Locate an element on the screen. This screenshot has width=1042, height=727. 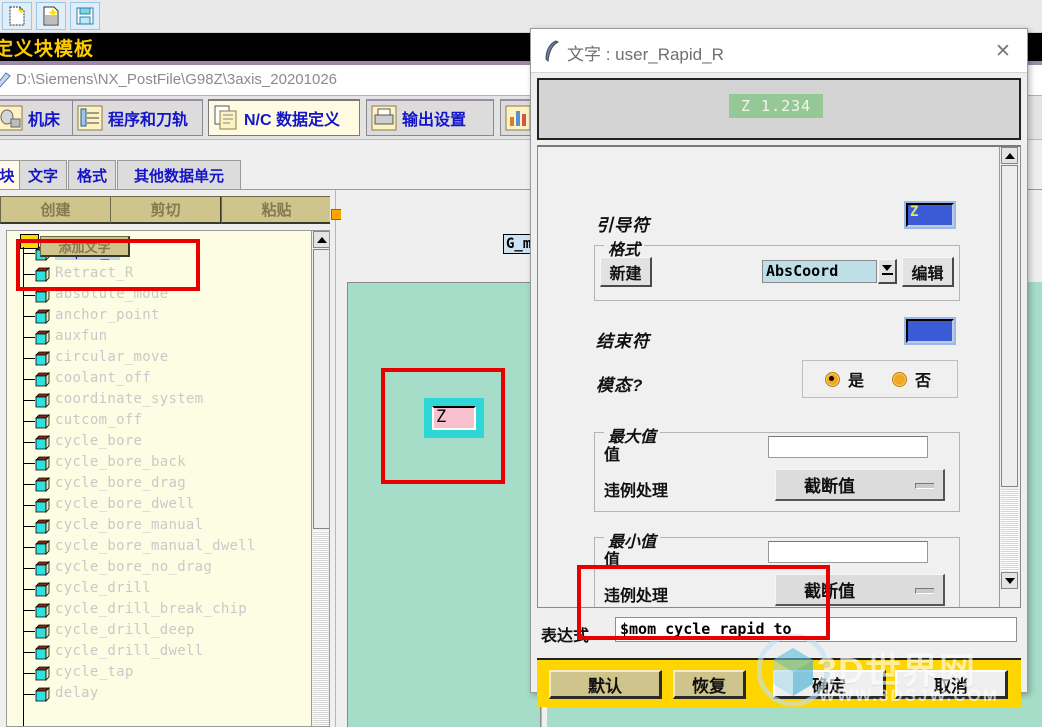
tree-item-label: cycle_drill_break_chip is located at coordinates (151, 609).